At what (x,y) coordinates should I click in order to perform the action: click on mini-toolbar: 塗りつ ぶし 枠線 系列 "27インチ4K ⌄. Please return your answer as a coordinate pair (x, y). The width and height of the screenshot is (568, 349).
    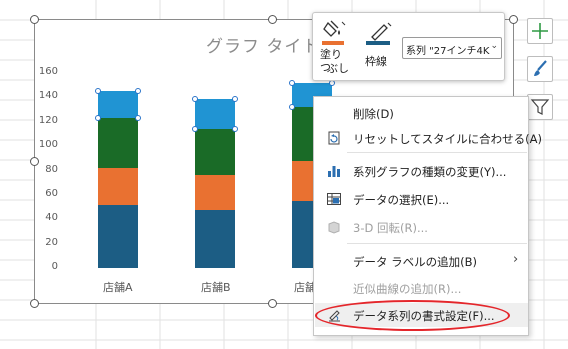
    Looking at the image, I should click on (408, 46).